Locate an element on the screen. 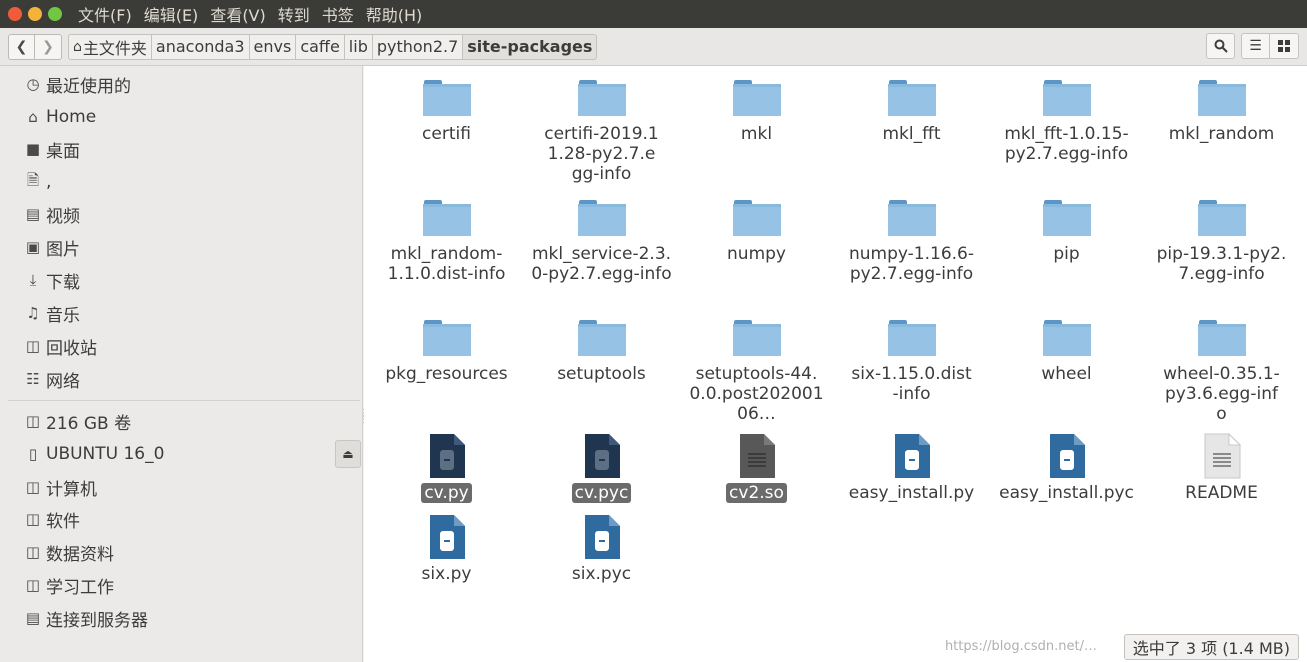  sidebar-item-label: 视频 is located at coordinates (63, 216).